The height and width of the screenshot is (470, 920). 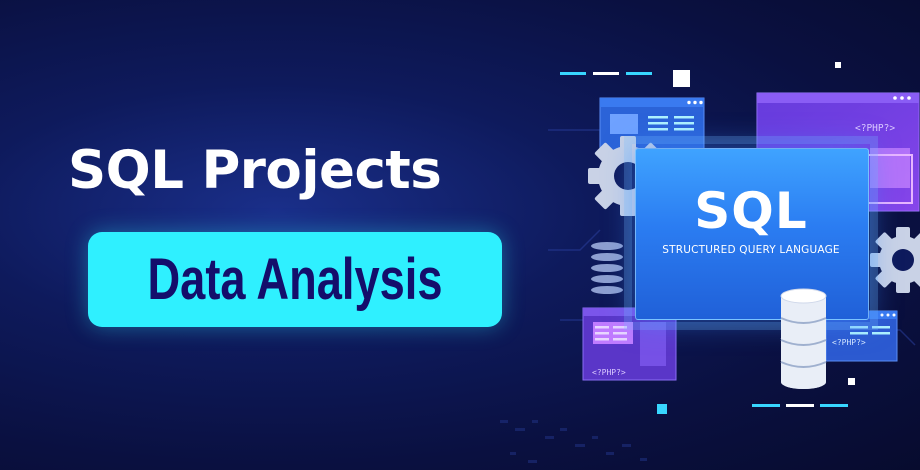 What do you see at coordinates (606, 73) in the screenshot?
I see `top-dashes` at bounding box center [606, 73].